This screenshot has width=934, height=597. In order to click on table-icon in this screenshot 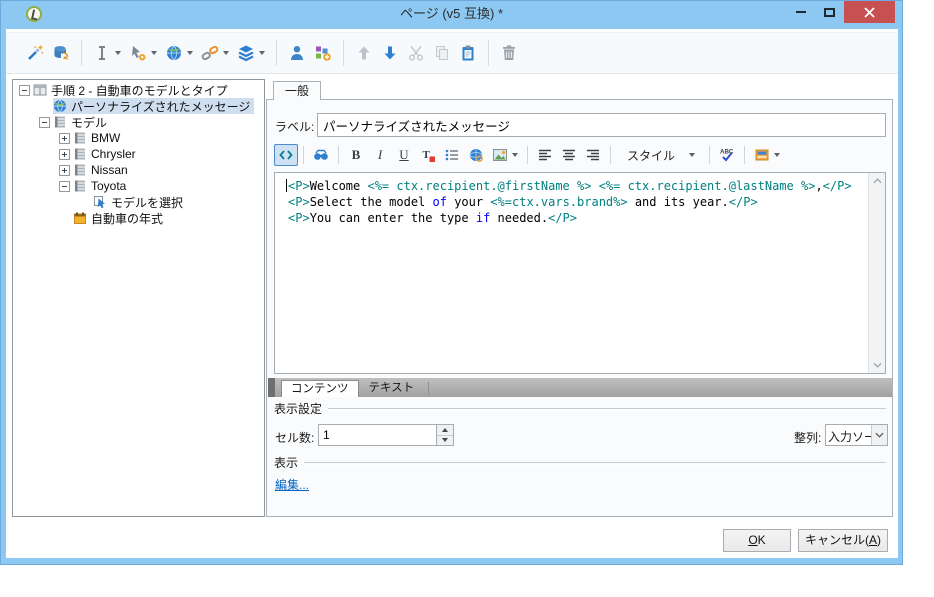, I will do `click(80, 138)`.